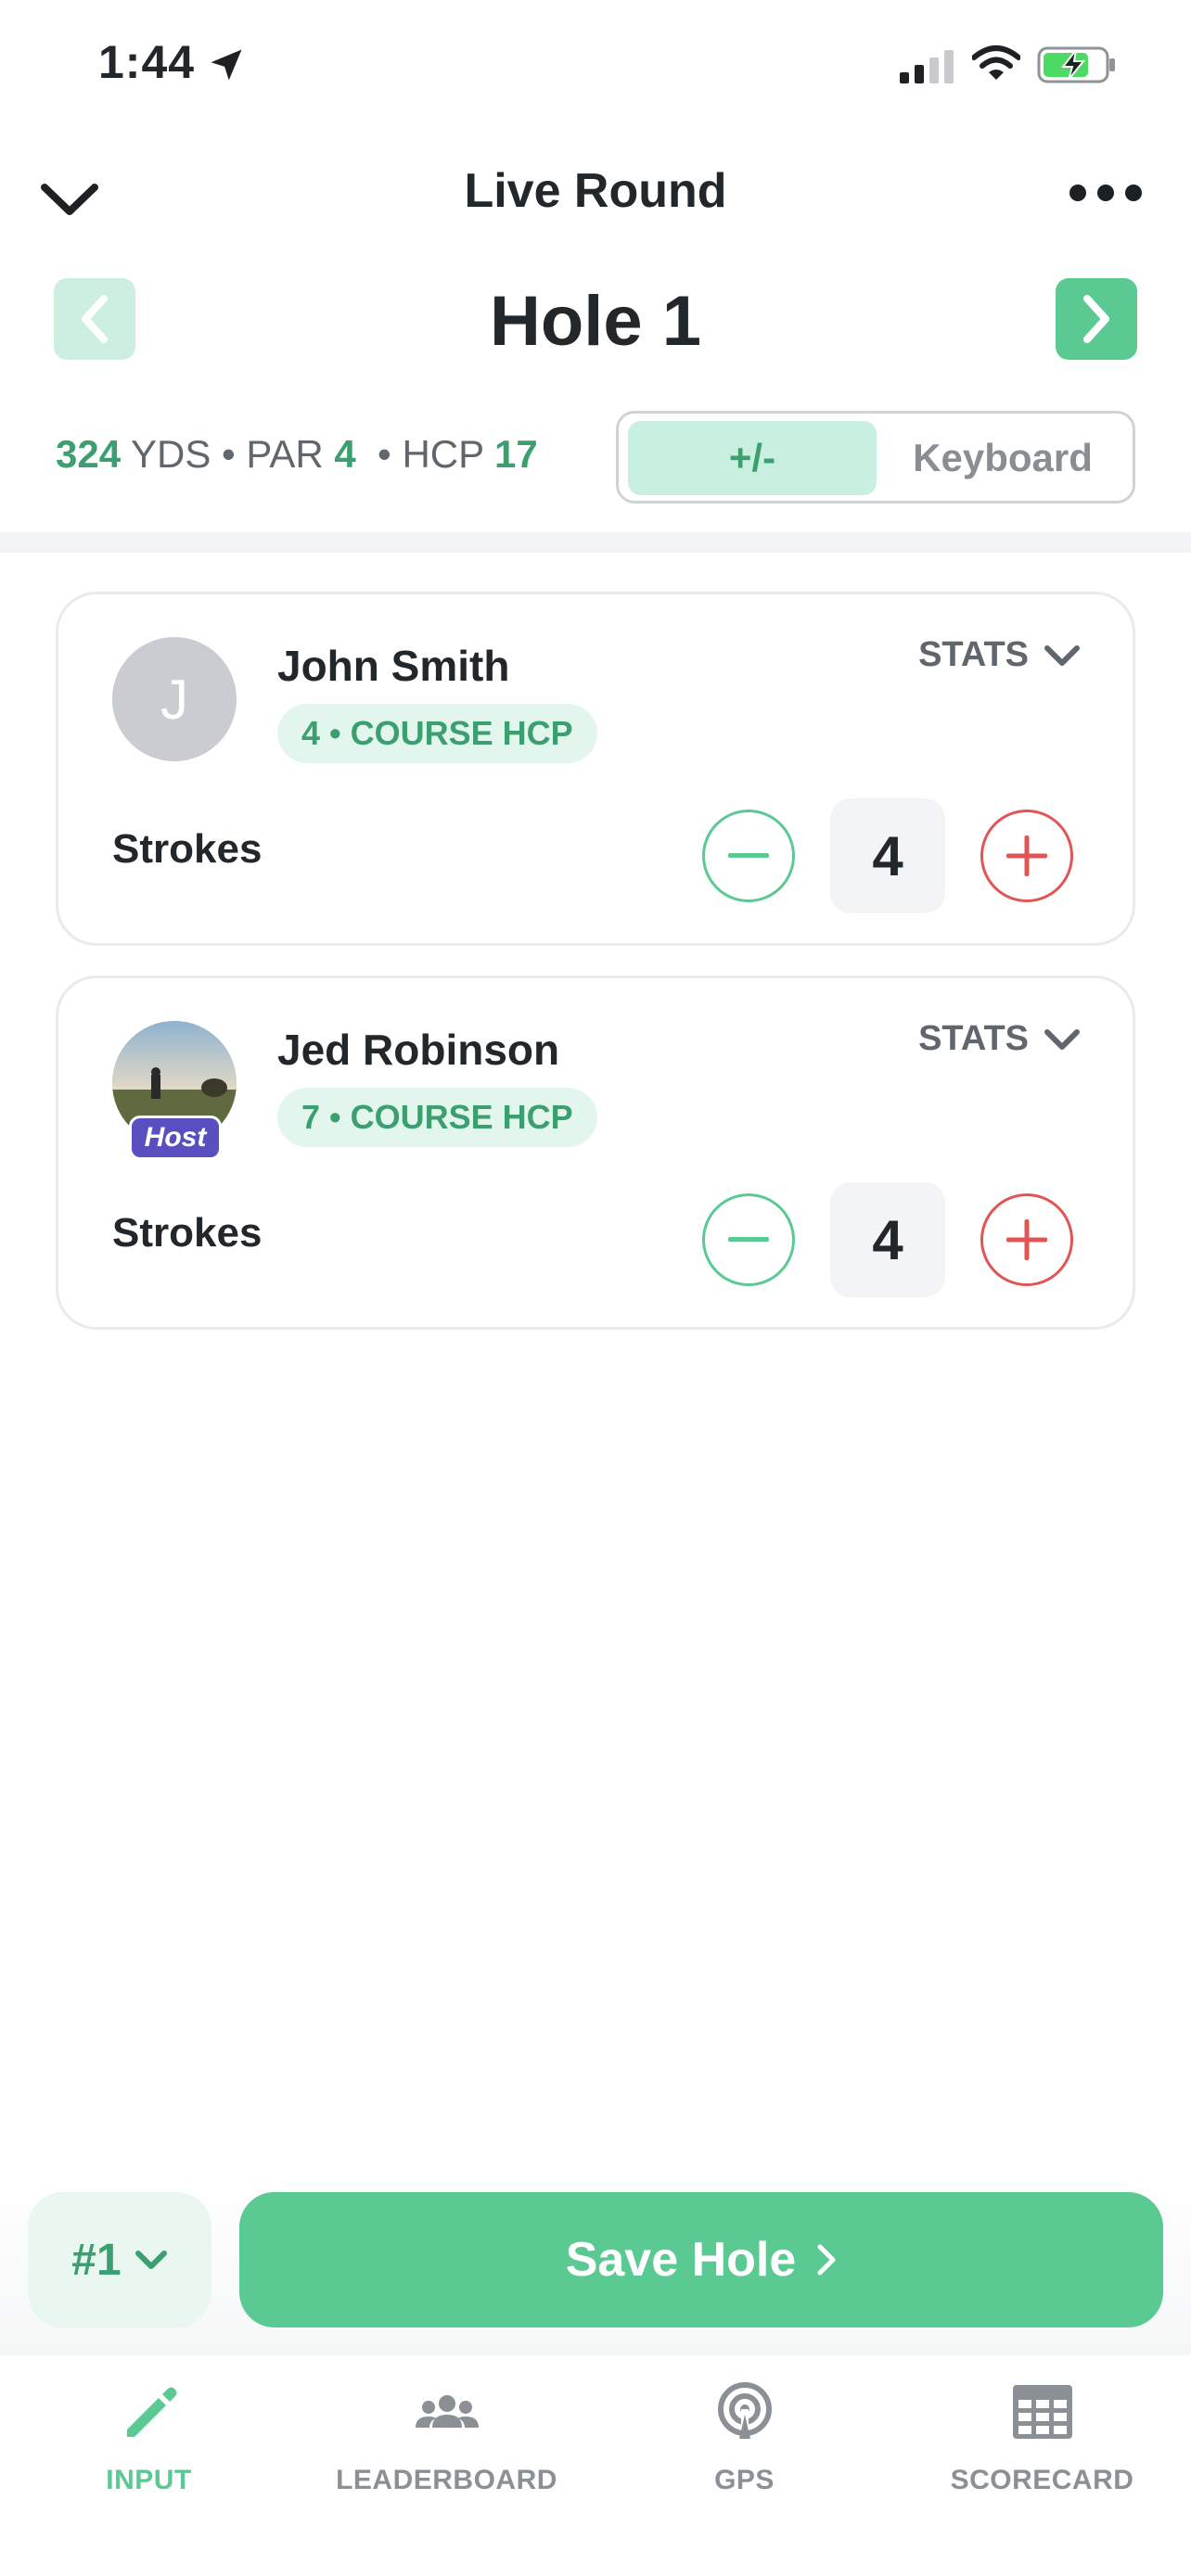 This screenshot has width=1191, height=2576. Describe the element at coordinates (744, 2410) in the screenshot. I see `gps-icon` at that location.